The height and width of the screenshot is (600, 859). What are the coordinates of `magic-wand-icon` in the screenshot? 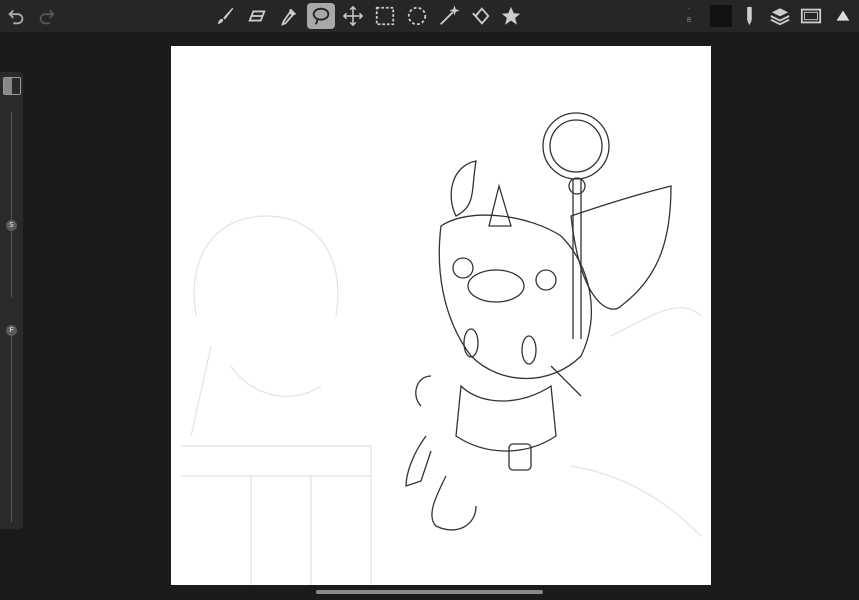 It's located at (450, 15).